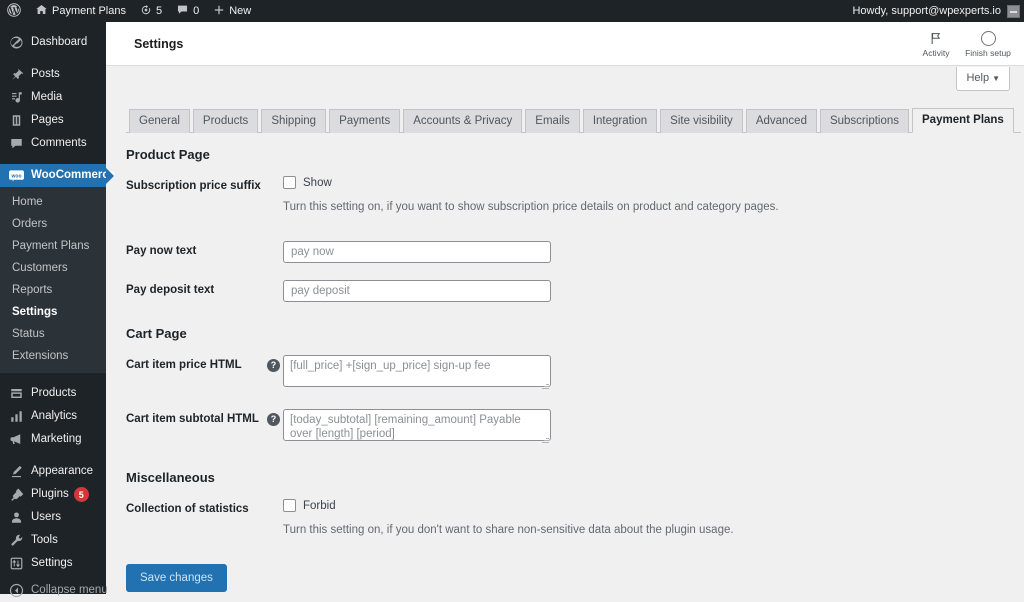 This screenshot has height=602, width=1024. I want to click on tab-products: Products, so click(225, 121).